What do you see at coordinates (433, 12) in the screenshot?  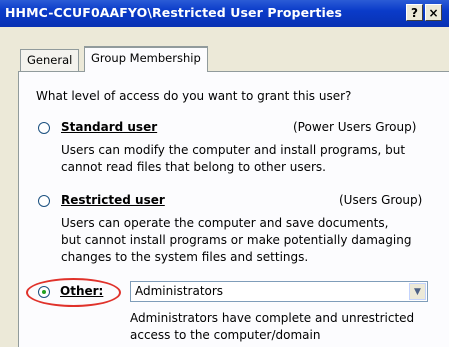 I see `close-button: ×` at bounding box center [433, 12].